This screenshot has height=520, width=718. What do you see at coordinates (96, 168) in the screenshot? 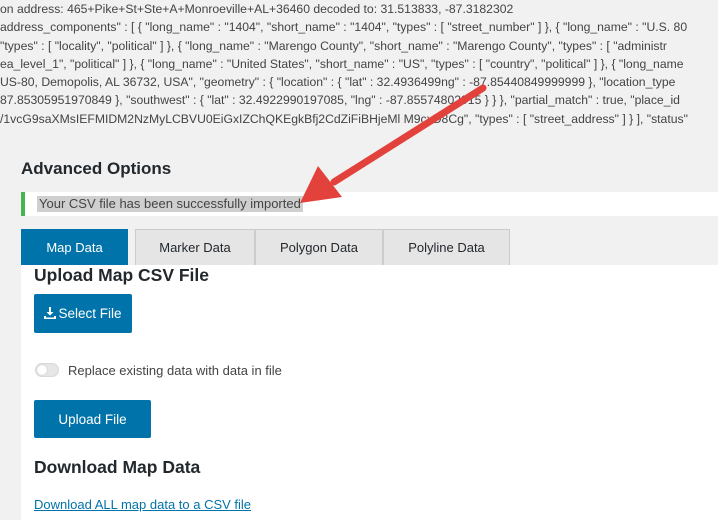
I see `page-title: Advanced Options` at bounding box center [96, 168].